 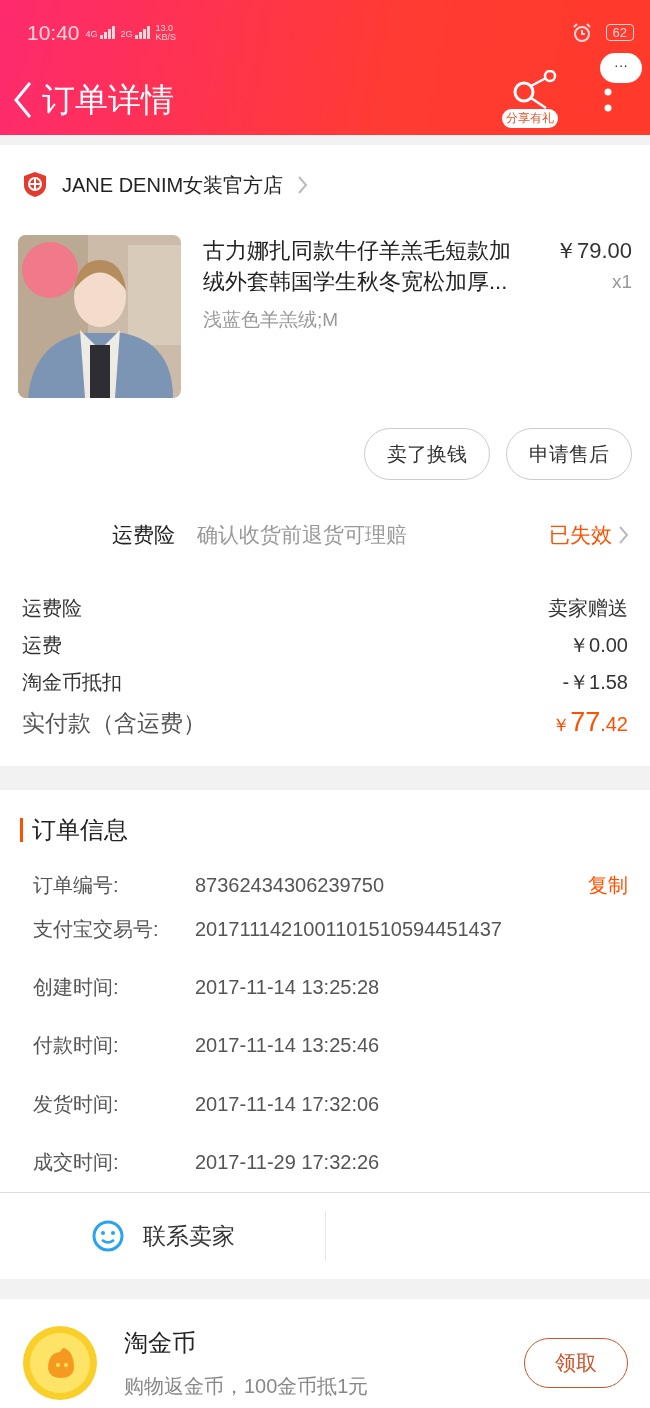 I want to click on info-value: 2017-11-14 17:32:06, so click(x=288, y=1104).